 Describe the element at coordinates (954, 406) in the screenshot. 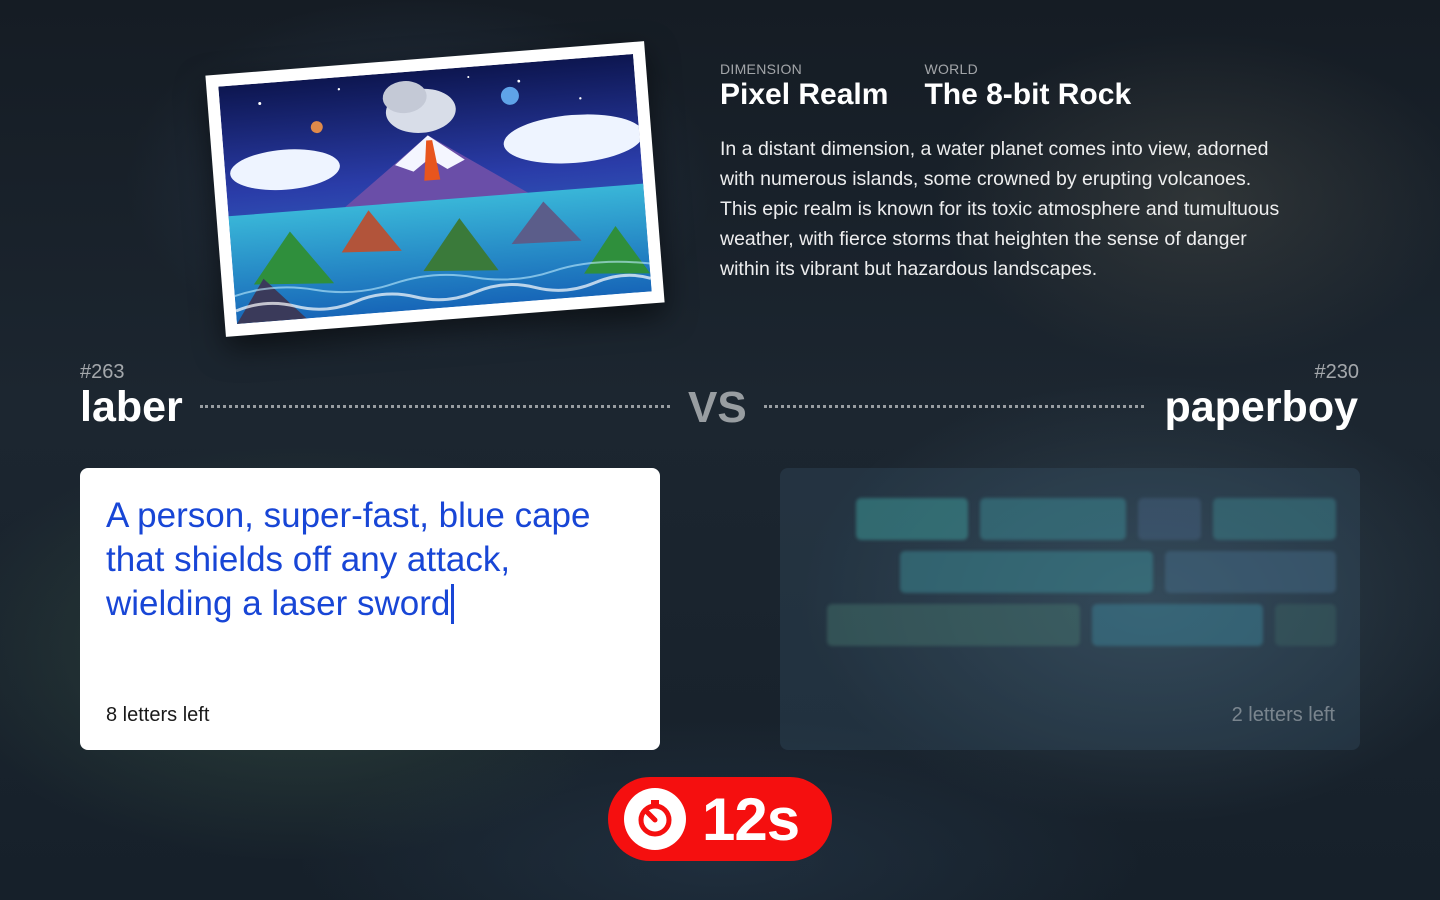

I see `right-dotted-divider` at that location.